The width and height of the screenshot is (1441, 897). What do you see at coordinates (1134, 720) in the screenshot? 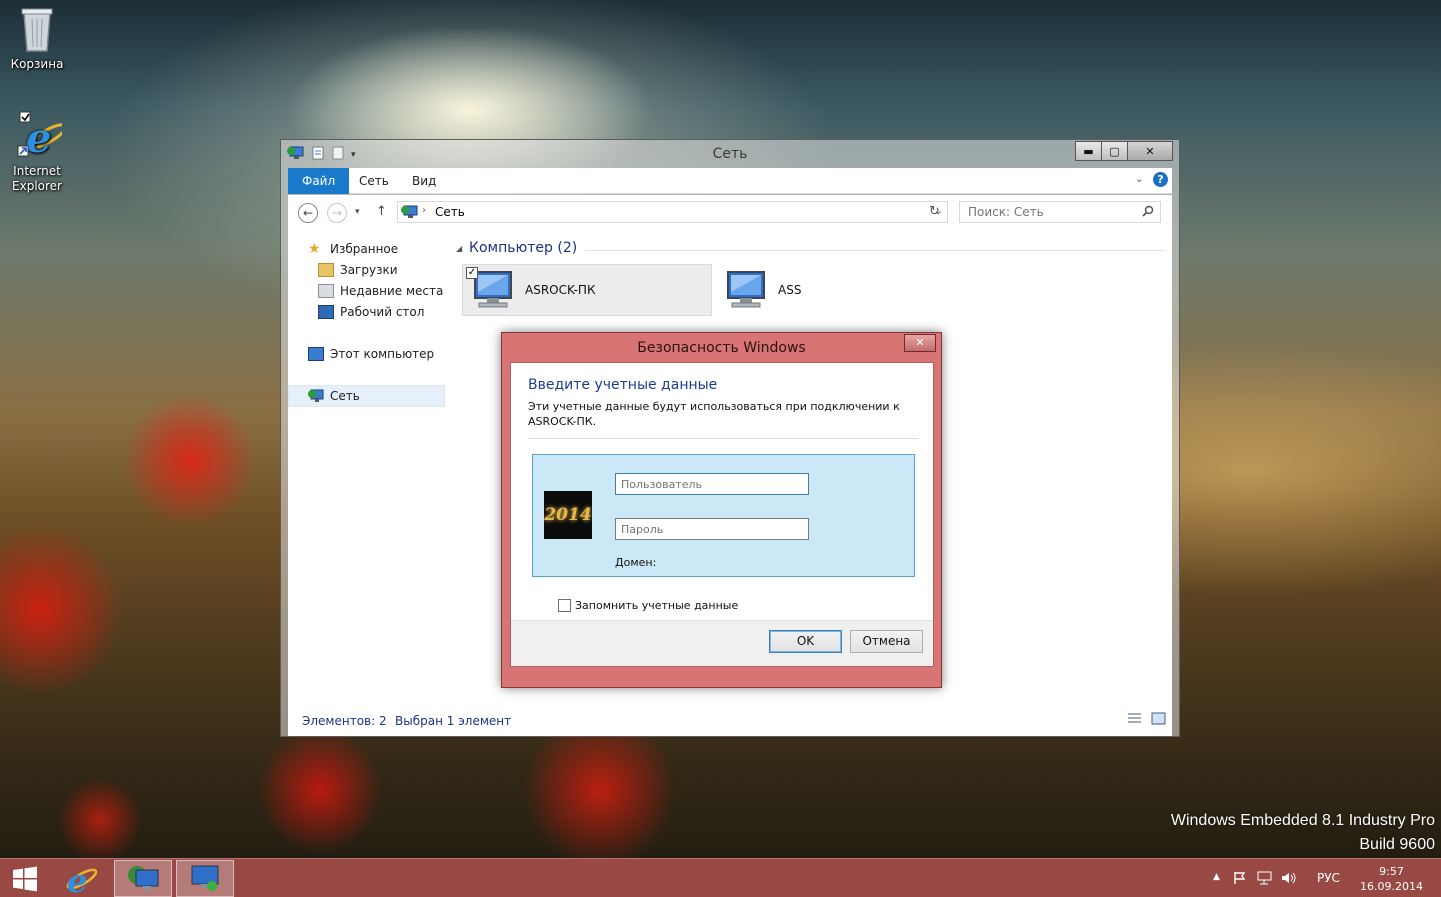
I see `details-view-icon` at bounding box center [1134, 720].